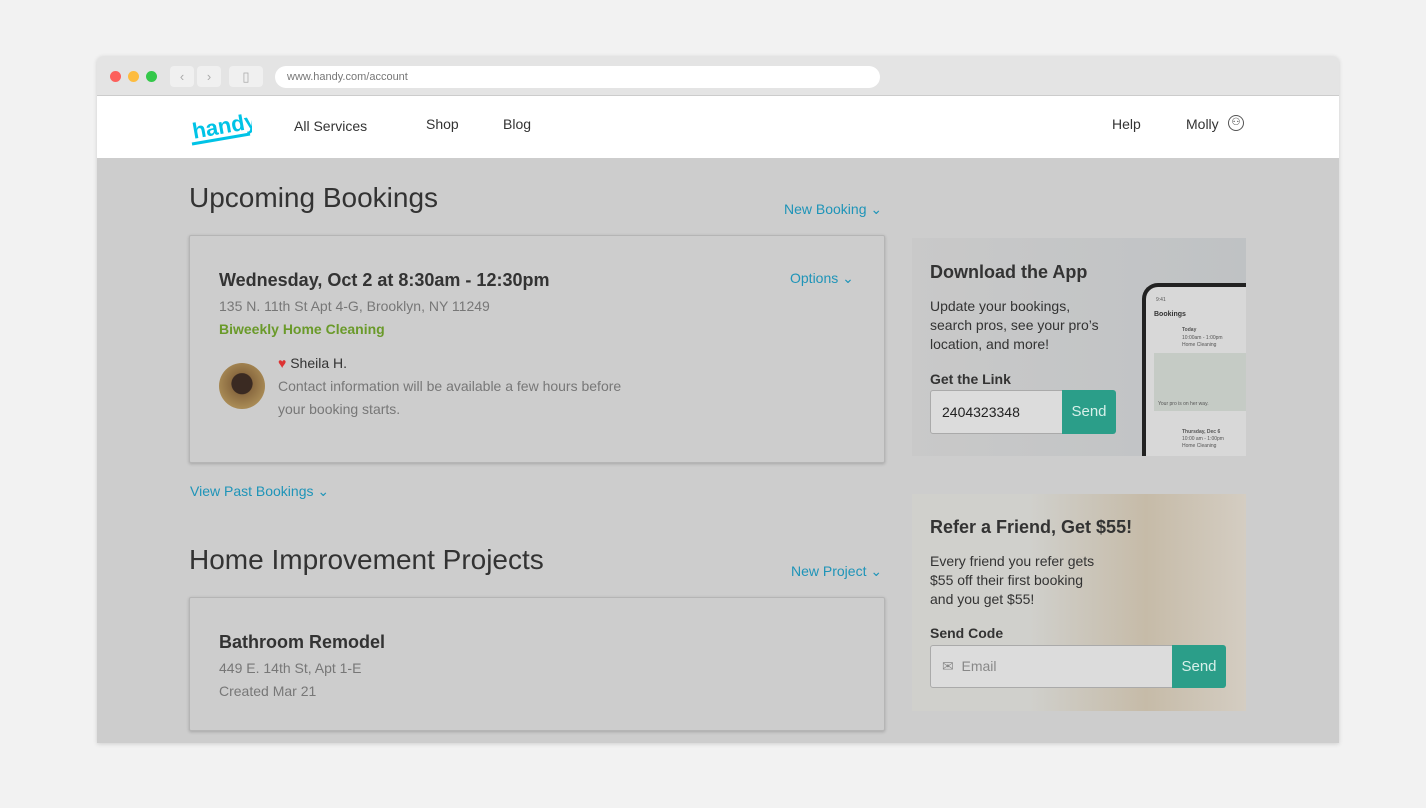  Describe the element at coordinates (970, 379) in the screenshot. I see `get-link-label: Get the Link` at that location.